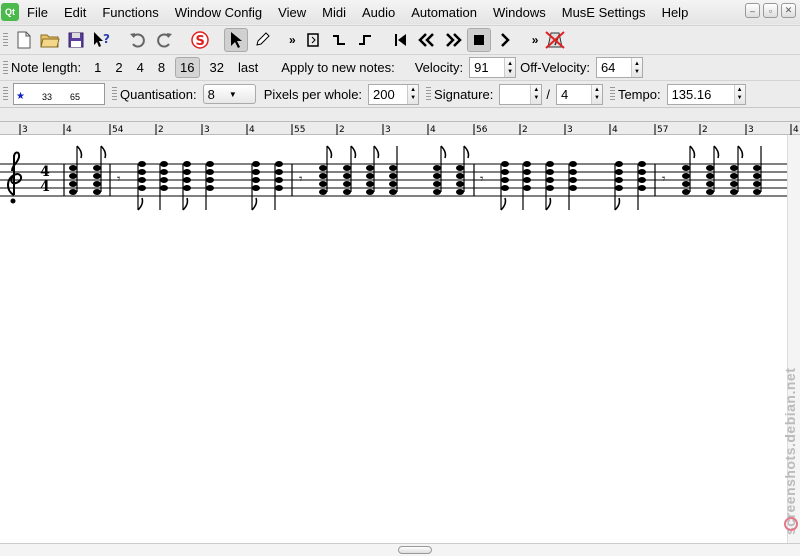 The image size is (800, 556). What do you see at coordinates (292, 12) in the screenshot?
I see `menu-view: View` at bounding box center [292, 12].